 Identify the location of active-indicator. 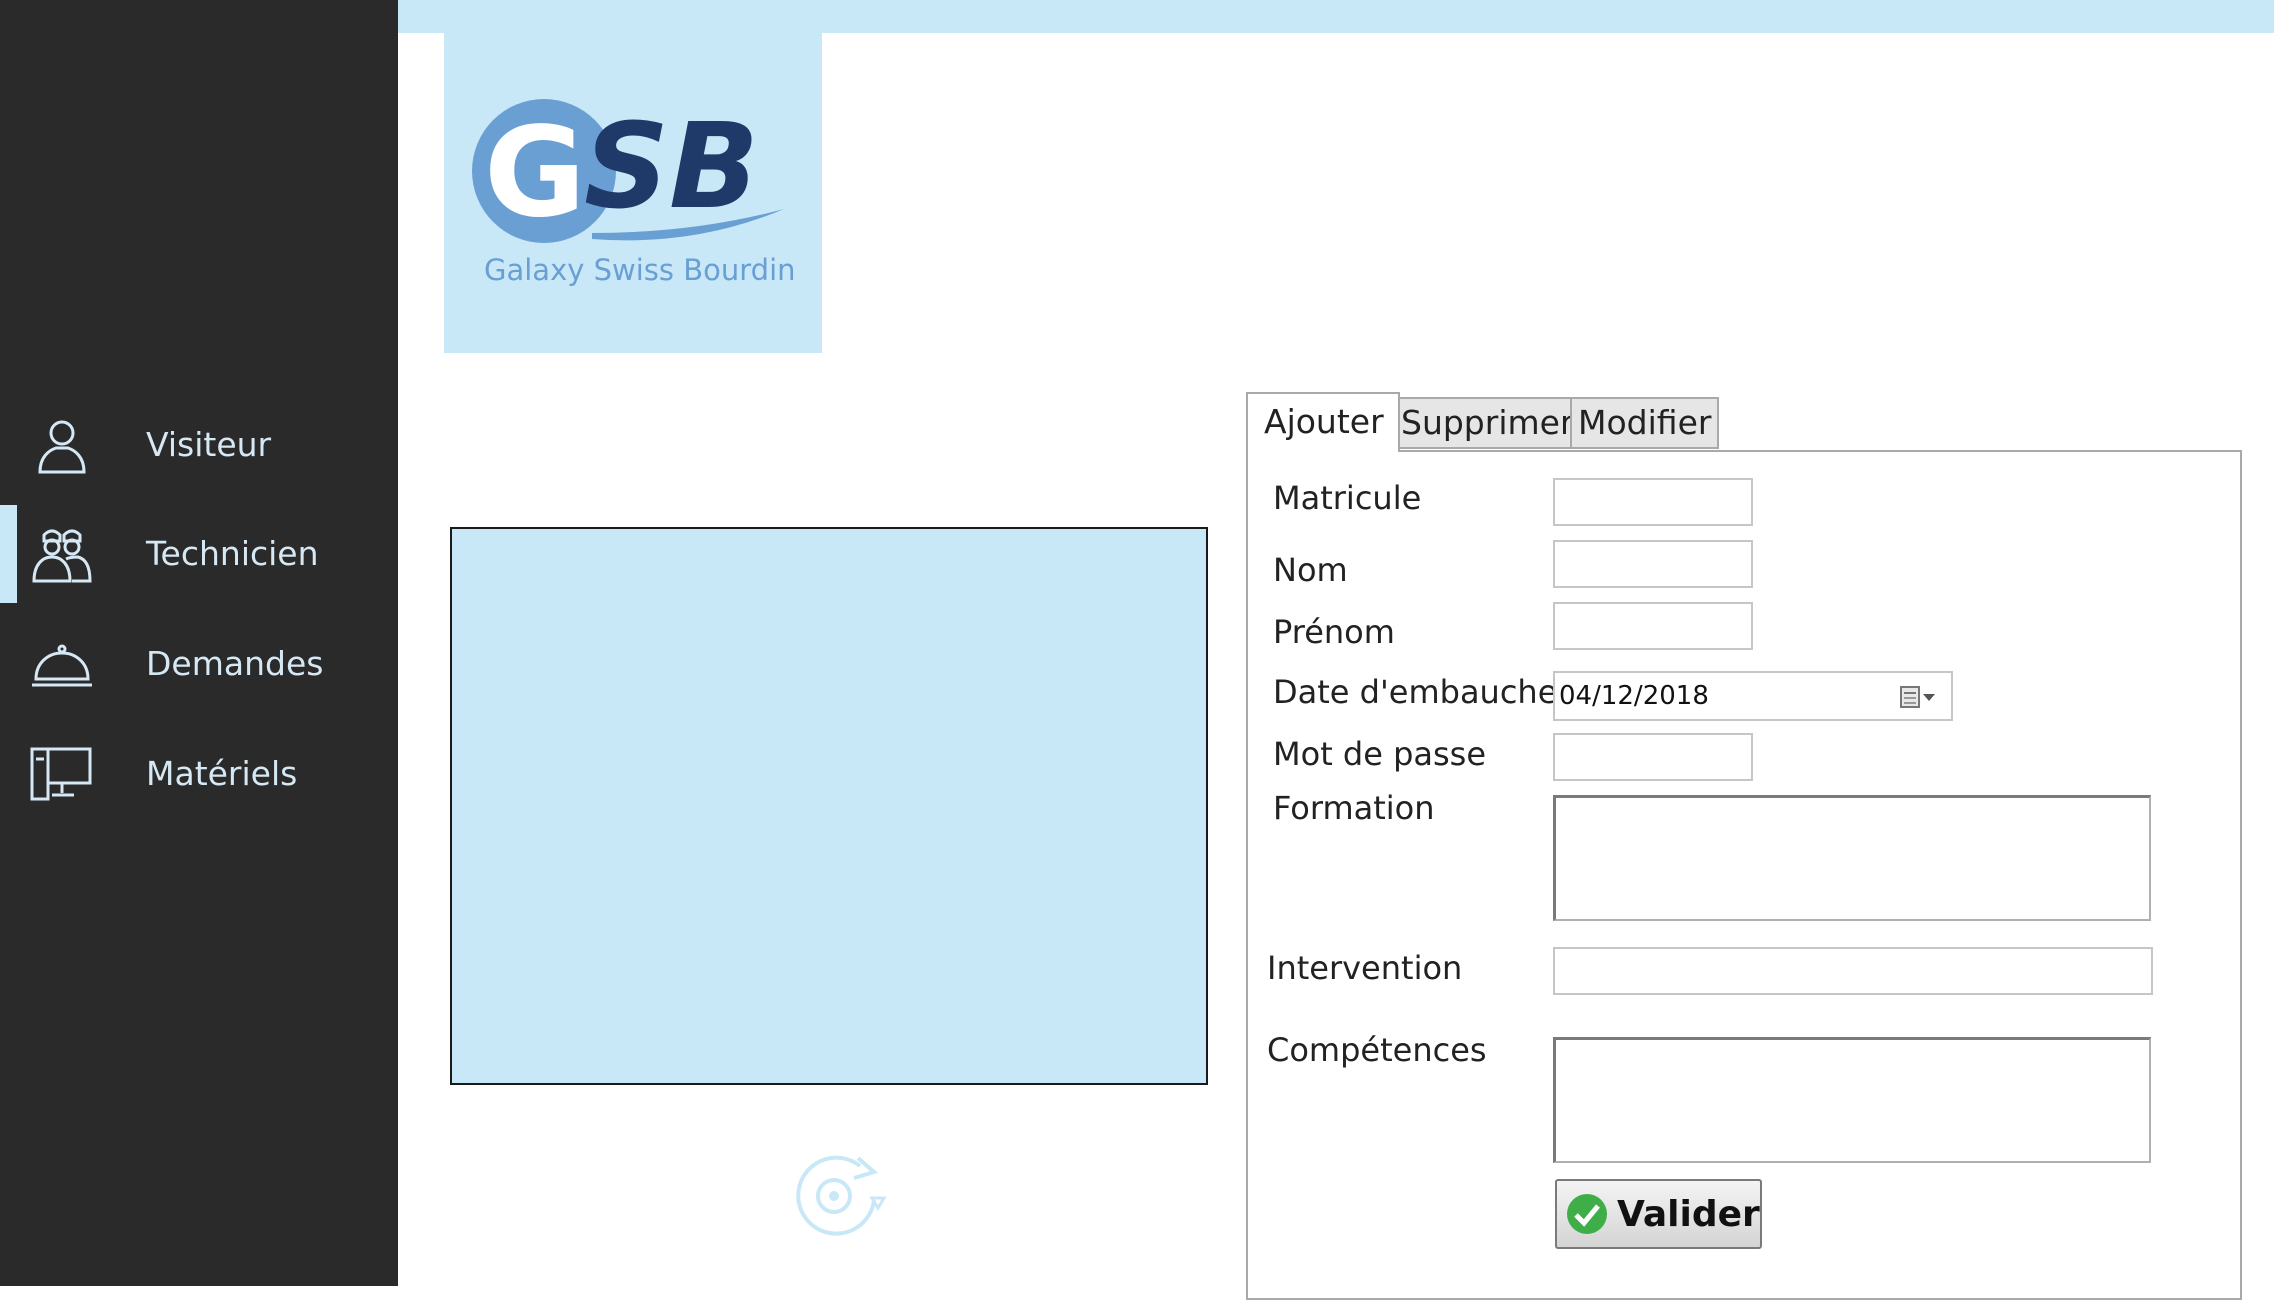
(8, 554).